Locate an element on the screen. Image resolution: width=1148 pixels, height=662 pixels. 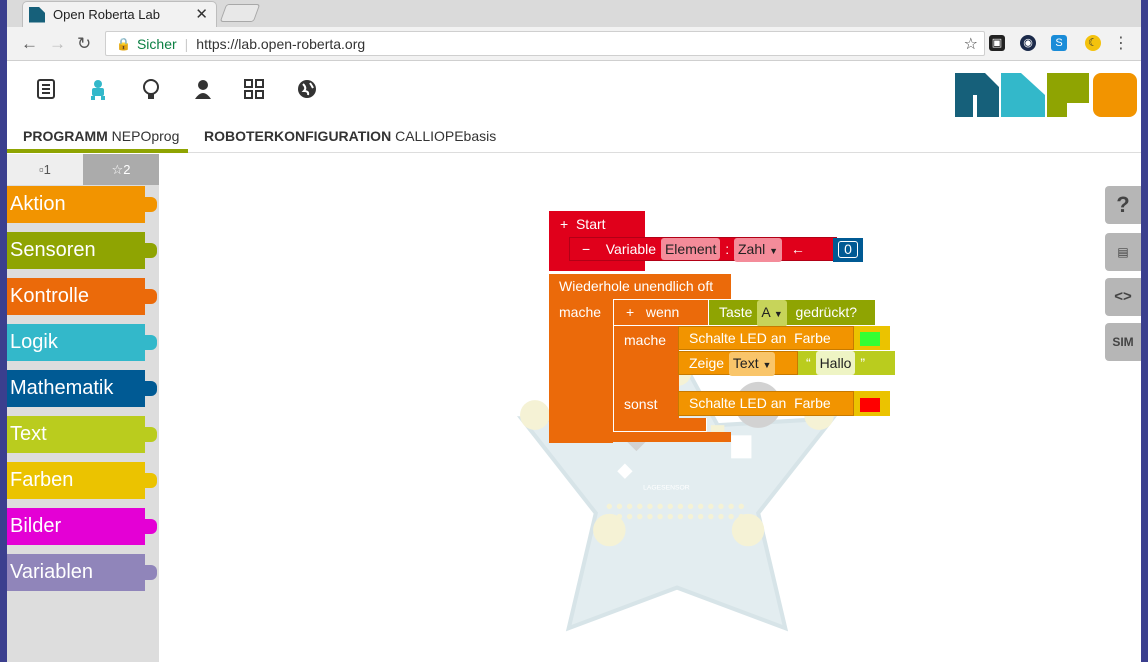
repeat-bottom is located at coordinates (640, 437).